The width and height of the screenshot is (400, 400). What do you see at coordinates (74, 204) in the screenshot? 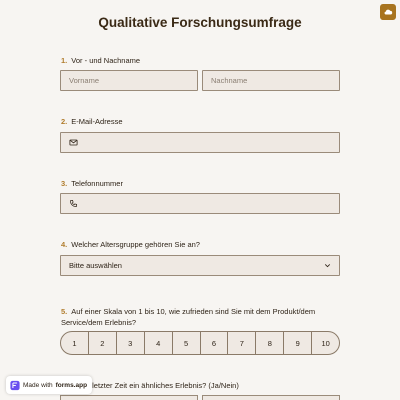
I see `phone-icon` at bounding box center [74, 204].